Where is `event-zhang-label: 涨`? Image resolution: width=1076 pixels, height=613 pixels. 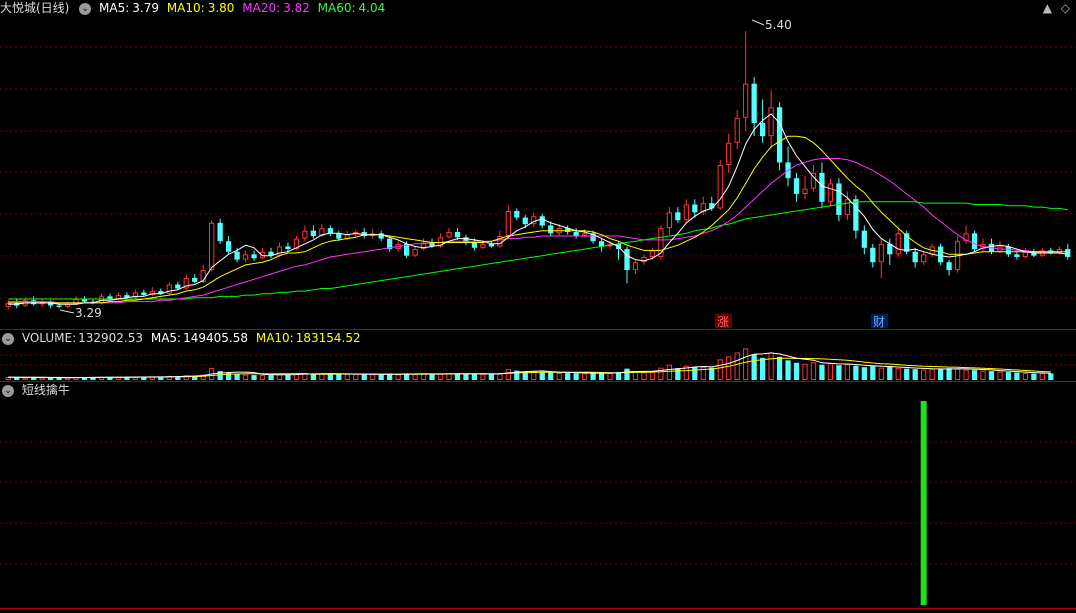 event-zhang-label: 涨 is located at coordinates (723, 321).